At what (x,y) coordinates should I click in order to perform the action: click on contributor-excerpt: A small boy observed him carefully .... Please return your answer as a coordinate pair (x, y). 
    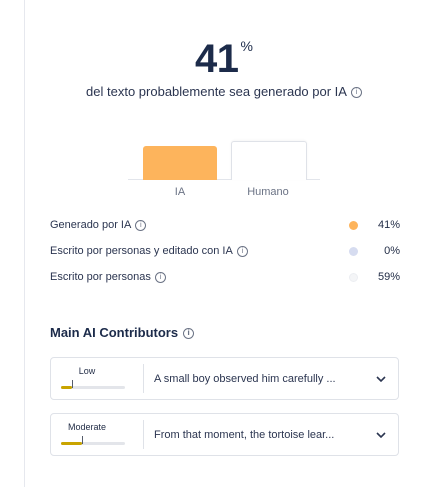
    Looking at the image, I should click on (245, 378).